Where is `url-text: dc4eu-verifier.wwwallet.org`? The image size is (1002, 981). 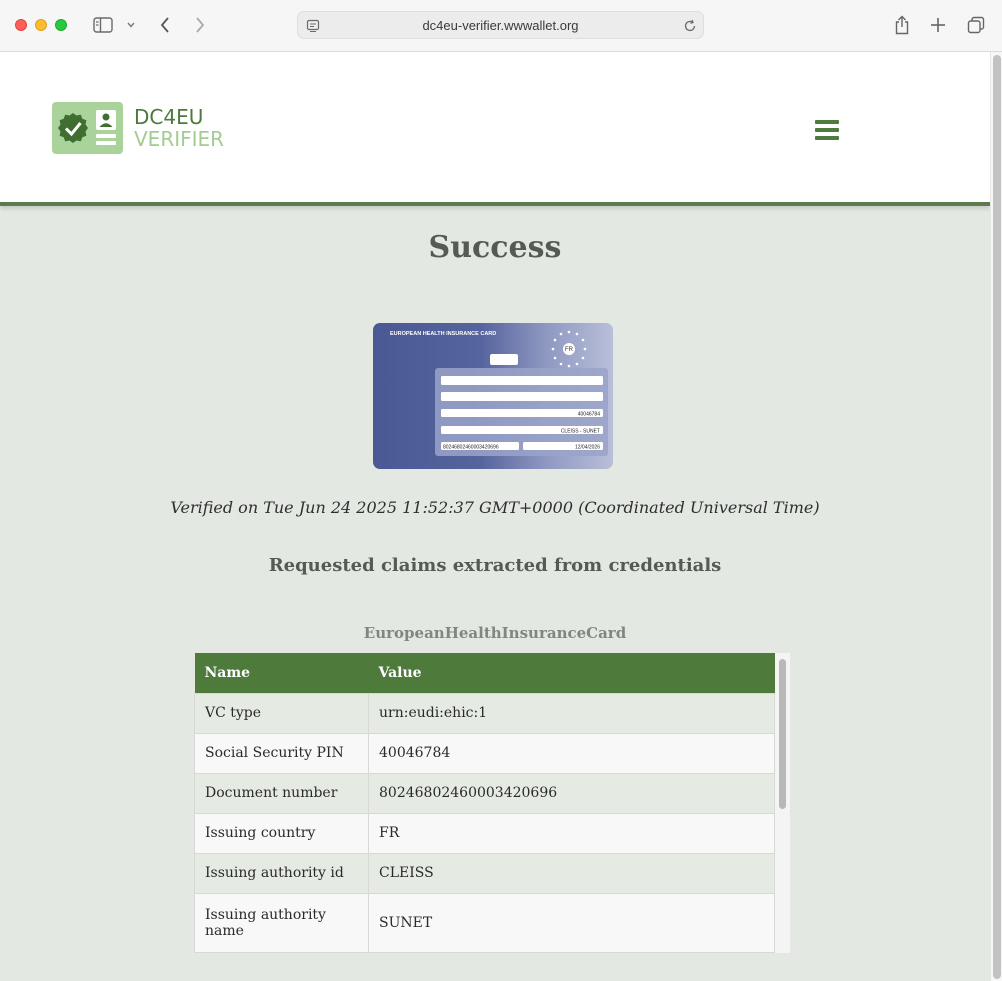
url-text: dc4eu-verifier.wwwallet.org is located at coordinates (500, 25).